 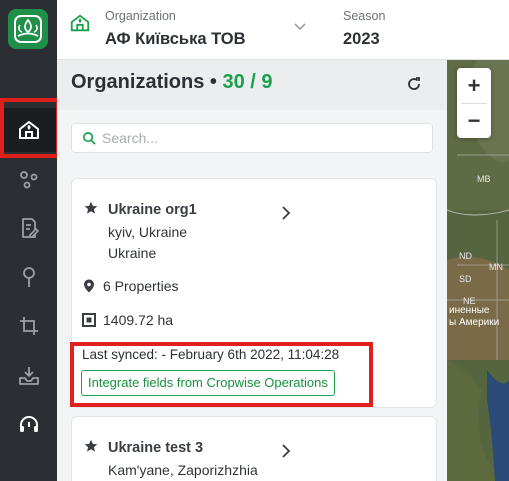 I want to click on headset-icon, so click(x=28, y=424).